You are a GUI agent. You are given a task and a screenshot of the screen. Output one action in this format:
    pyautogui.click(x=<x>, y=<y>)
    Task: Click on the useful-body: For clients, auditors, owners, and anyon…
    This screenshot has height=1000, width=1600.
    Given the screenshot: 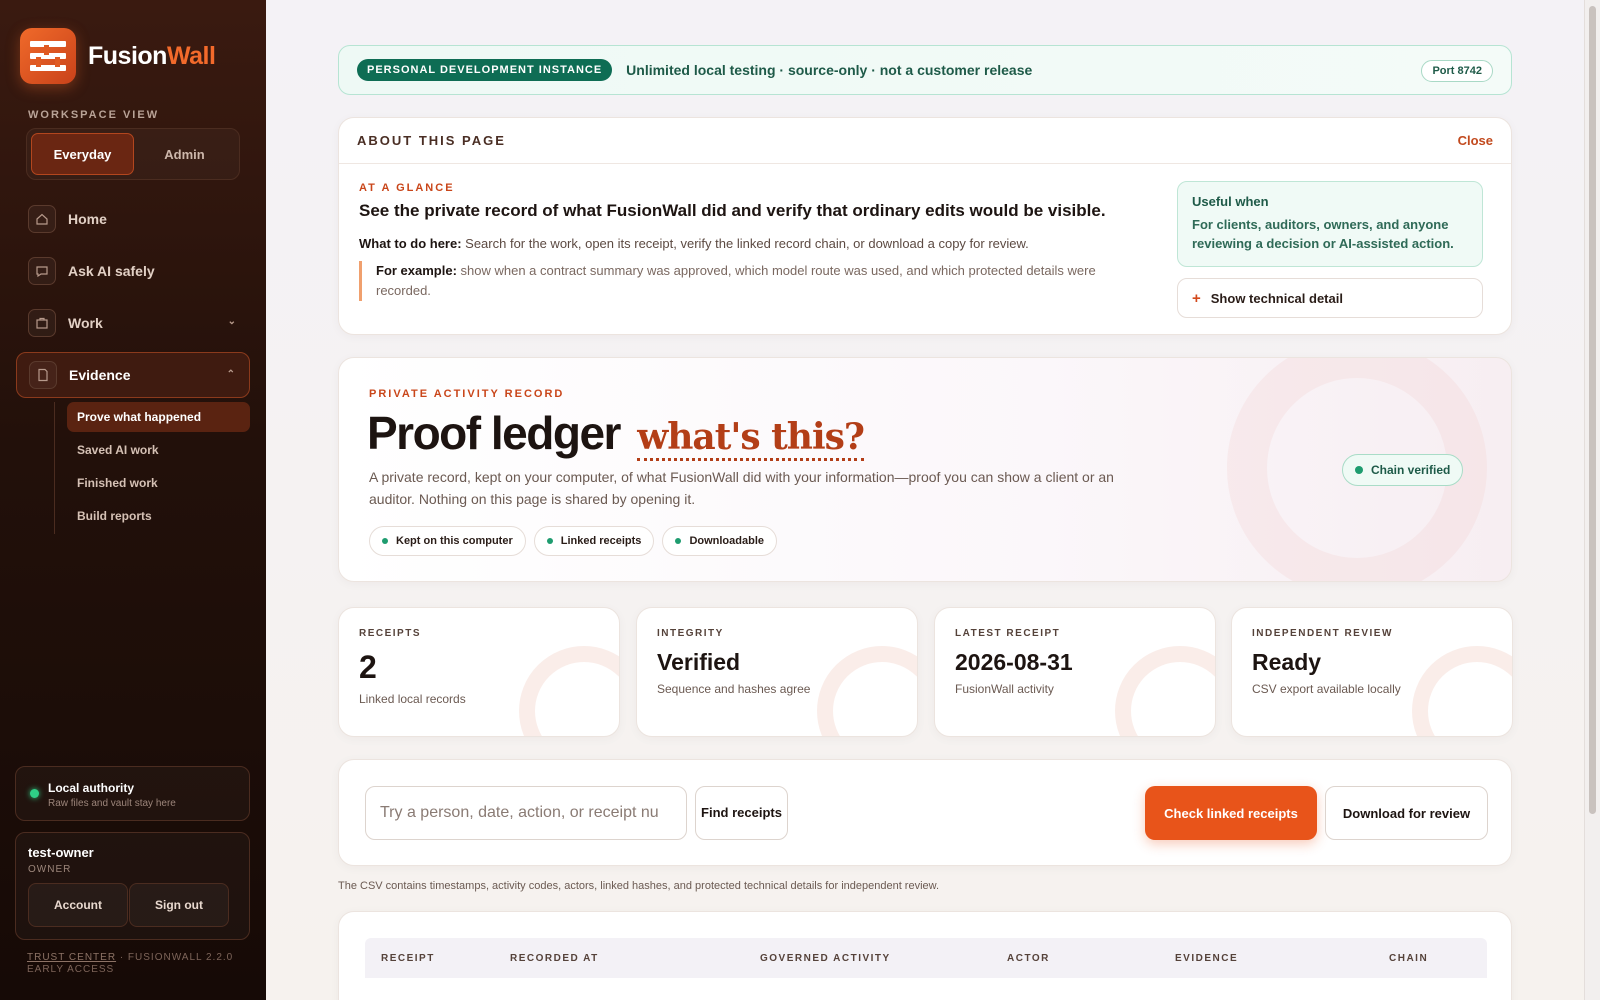 What is the action you would take?
    pyautogui.click(x=1323, y=234)
    